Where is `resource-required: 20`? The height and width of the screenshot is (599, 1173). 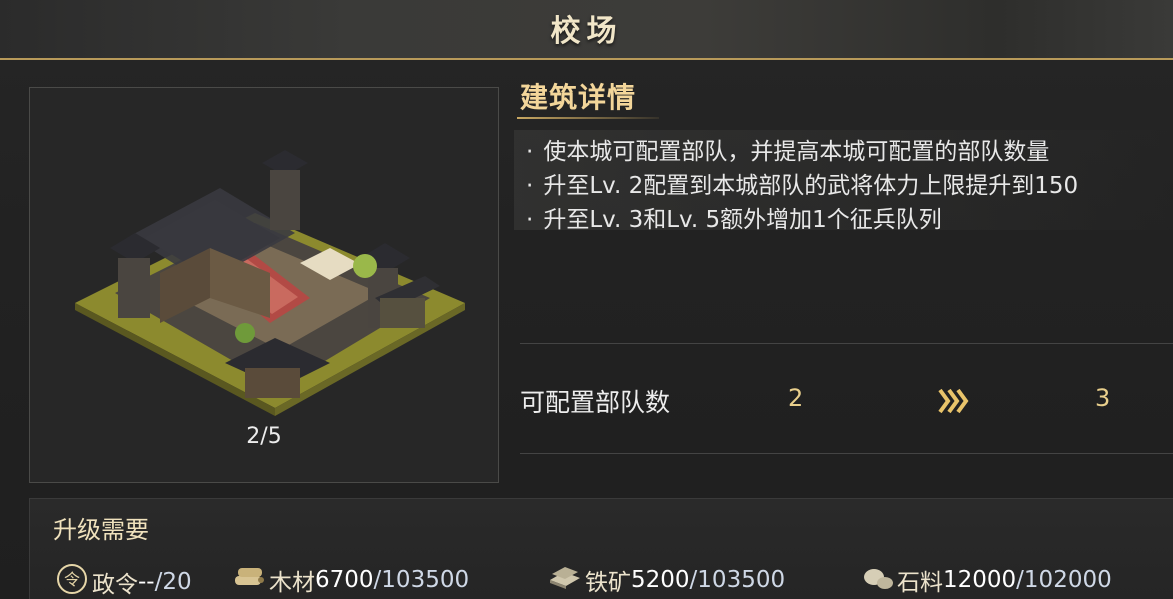 resource-required: 20 is located at coordinates (177, 582).